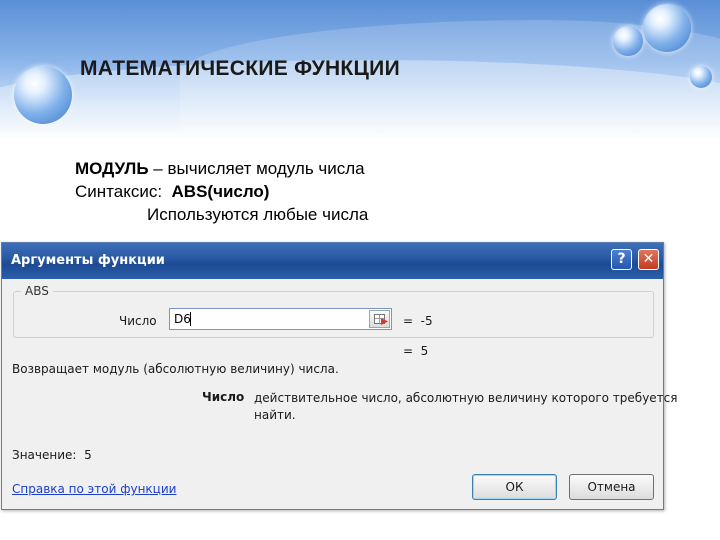 The height and width of the screenshot is (540, 720). What do you see at coordinates (280, 319) in the screenshot?
I see `argument-input: D6` at bounding box center [280, 319].